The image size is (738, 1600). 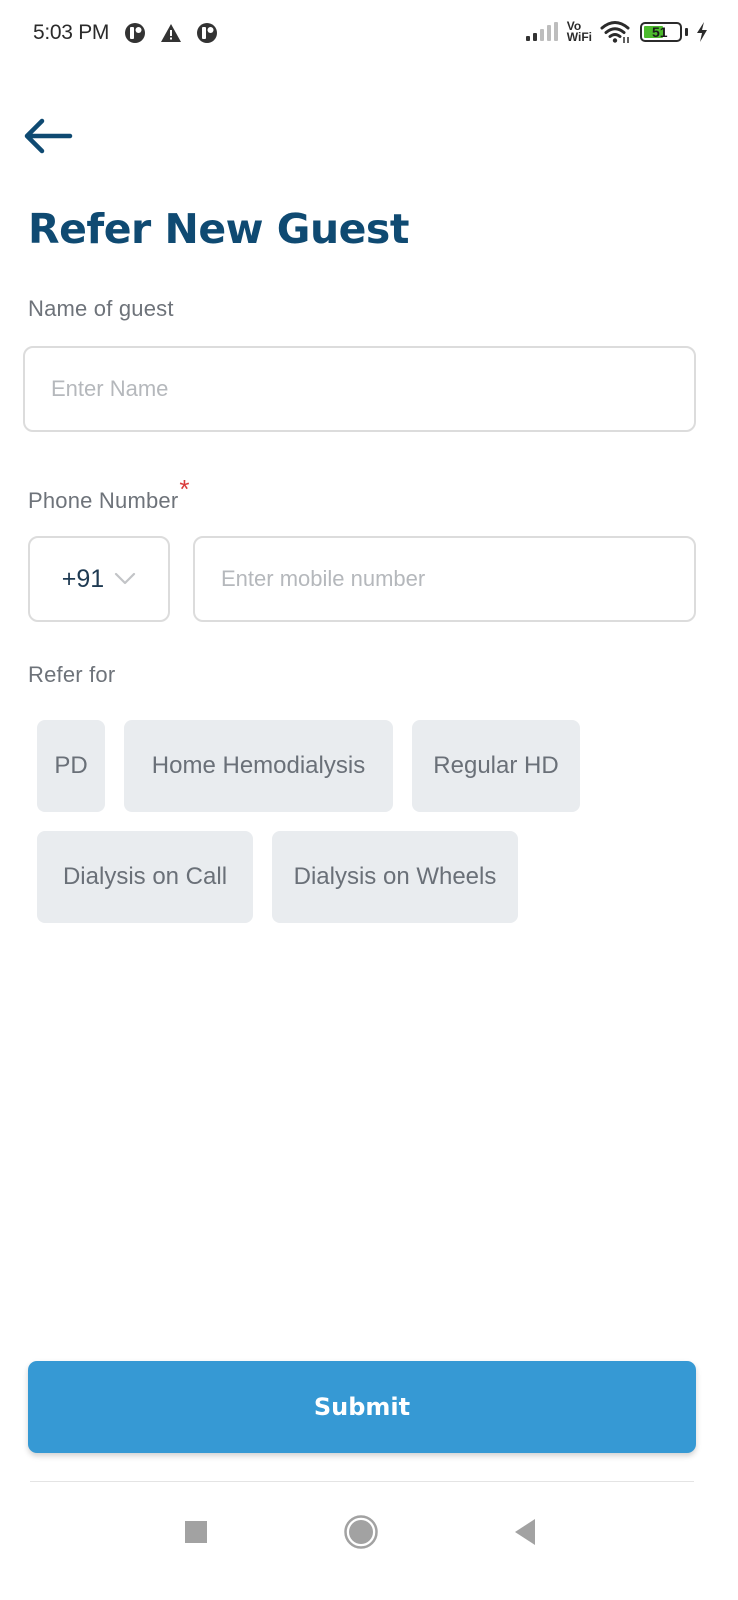 I want to click on status-notification-icons, so click(x=171, y=33).